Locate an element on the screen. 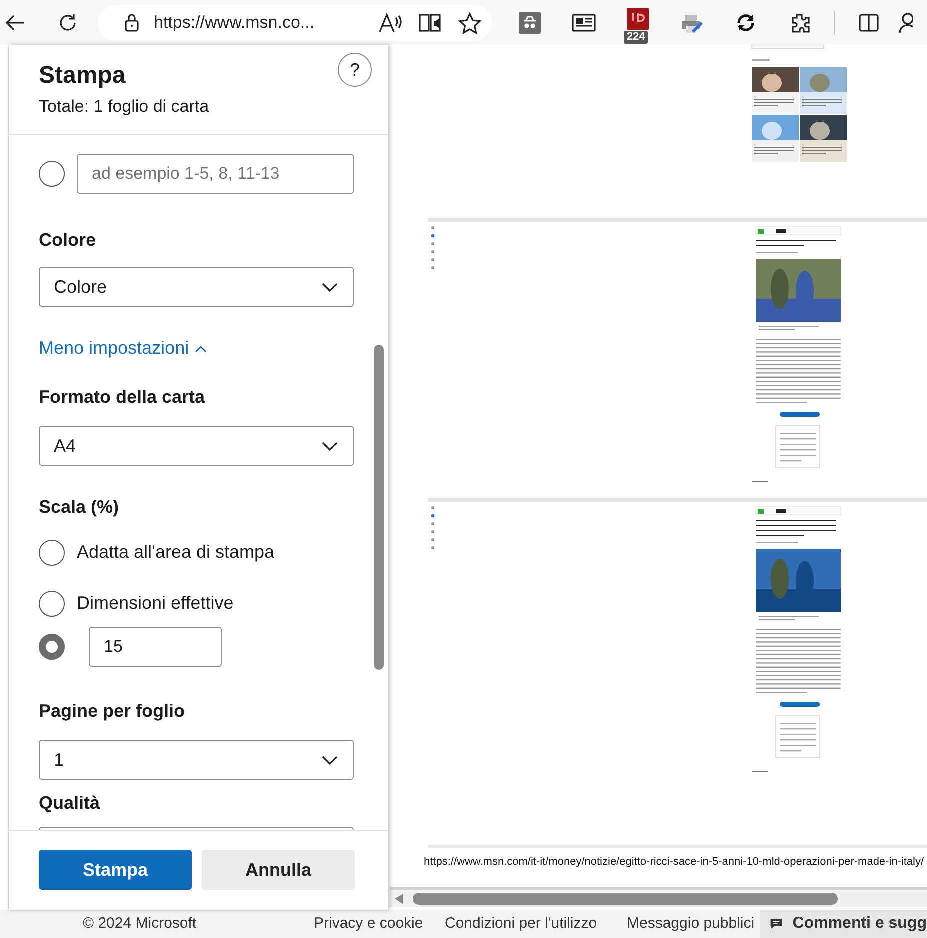 The width and height of the screenshot is (927, 938). section-label: Formato della carta is located at coordinates (122, 397).